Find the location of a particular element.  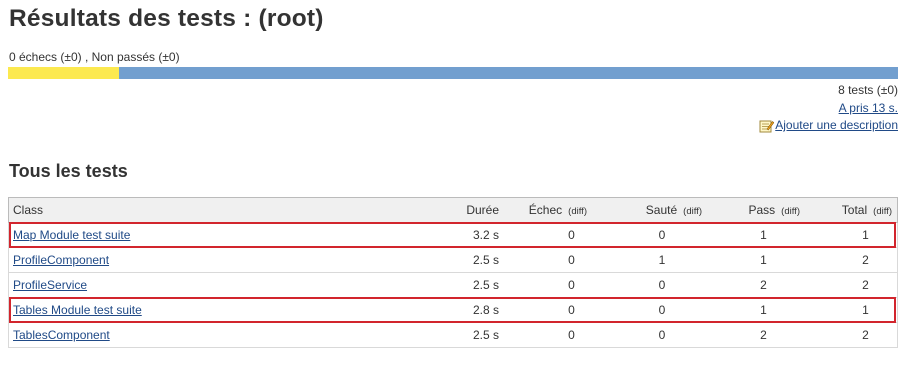

notepad-edit-icon is located at coordinates (767, 126).